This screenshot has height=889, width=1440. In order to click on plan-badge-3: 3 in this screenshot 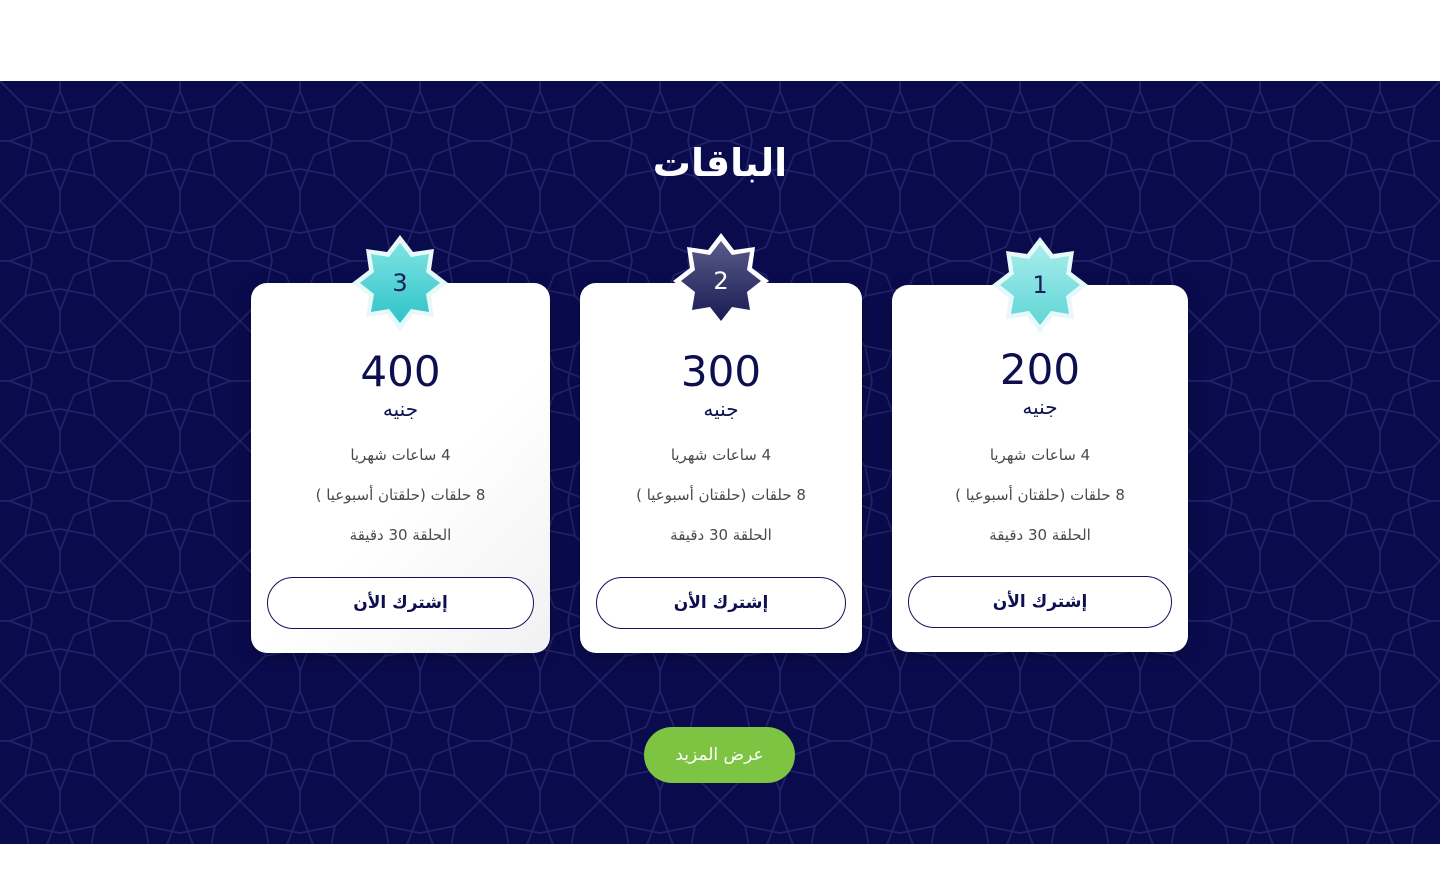, I will do `click(400, 283)`.